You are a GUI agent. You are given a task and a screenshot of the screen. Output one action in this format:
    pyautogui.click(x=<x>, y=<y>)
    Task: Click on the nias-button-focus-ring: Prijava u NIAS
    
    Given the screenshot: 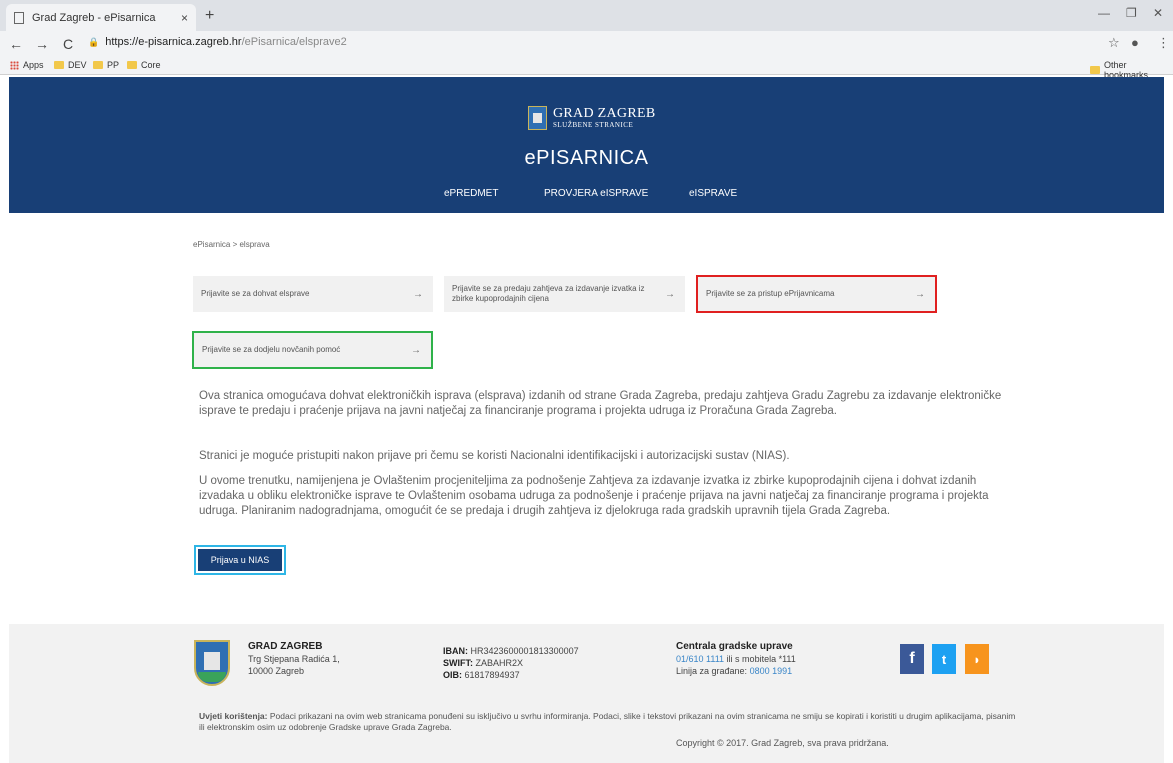 What is the action you would take?
    pyautogui.click(x=240, y=560)
    